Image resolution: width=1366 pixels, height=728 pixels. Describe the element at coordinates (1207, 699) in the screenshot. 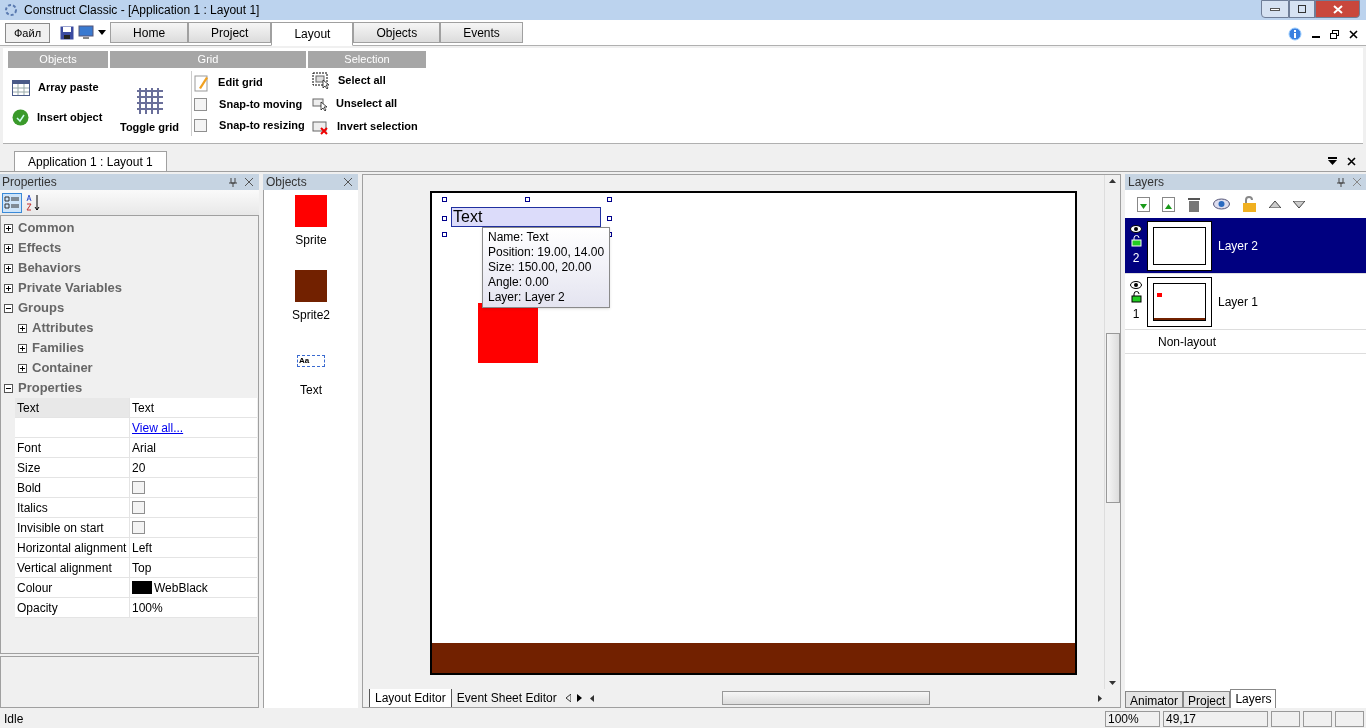

I see `panel-tab: Project` at that location.